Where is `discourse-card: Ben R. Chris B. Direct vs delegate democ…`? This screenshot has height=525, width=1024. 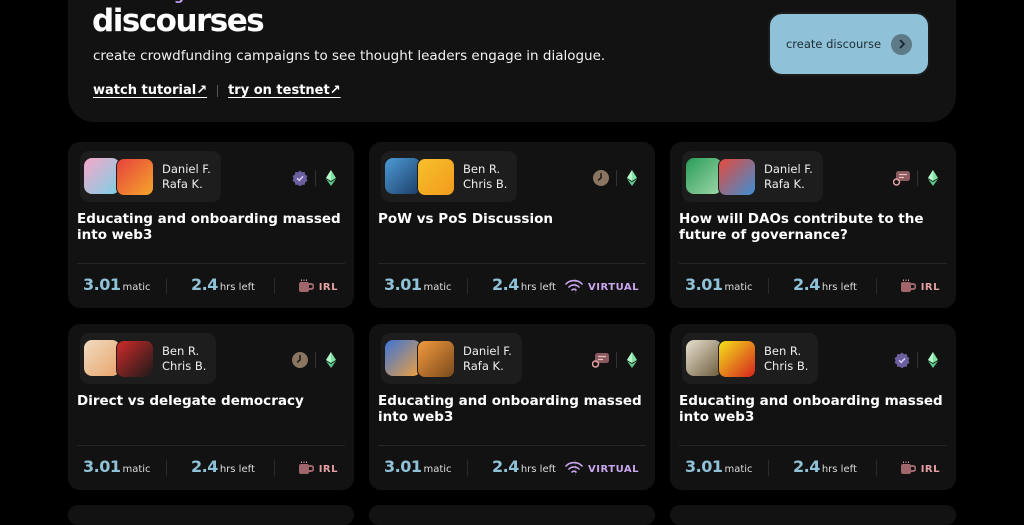
discourse-card: Ben R. Chris B. Direct vs delegate democ… is located at coordinates (211, 407).